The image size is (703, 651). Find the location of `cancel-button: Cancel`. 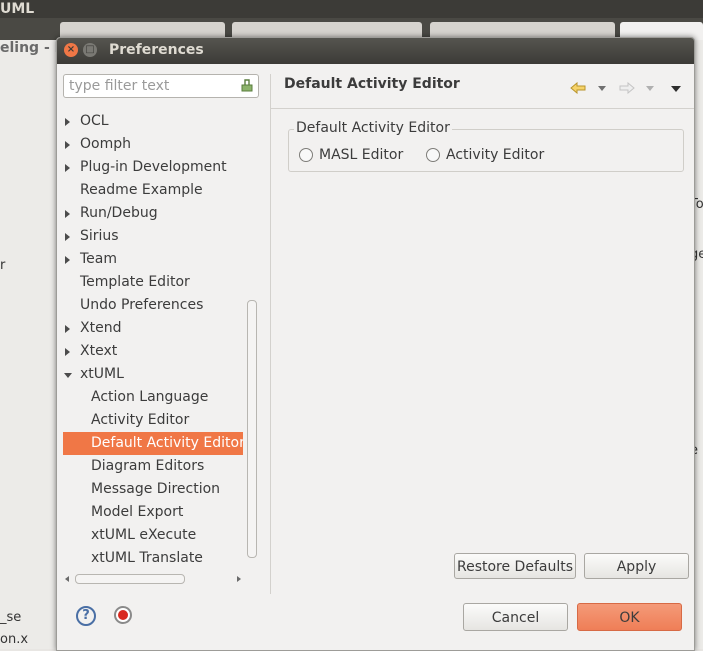

cancel-button: Cancel is located at coordinates (515, 617).